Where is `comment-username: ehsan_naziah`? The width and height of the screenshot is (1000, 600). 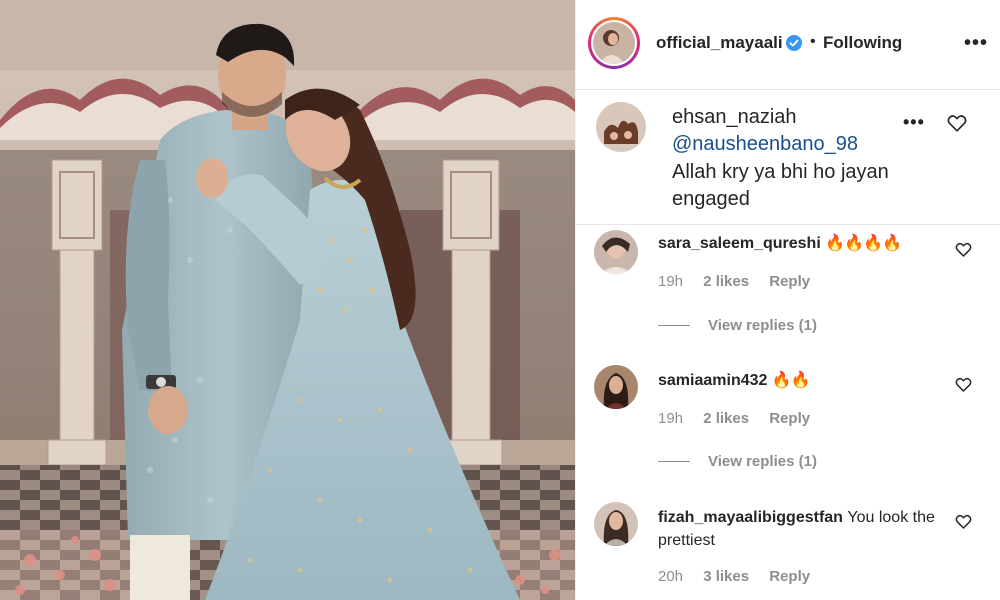 comment-username: ehsan_naziah is located at coordinates (734, 117).